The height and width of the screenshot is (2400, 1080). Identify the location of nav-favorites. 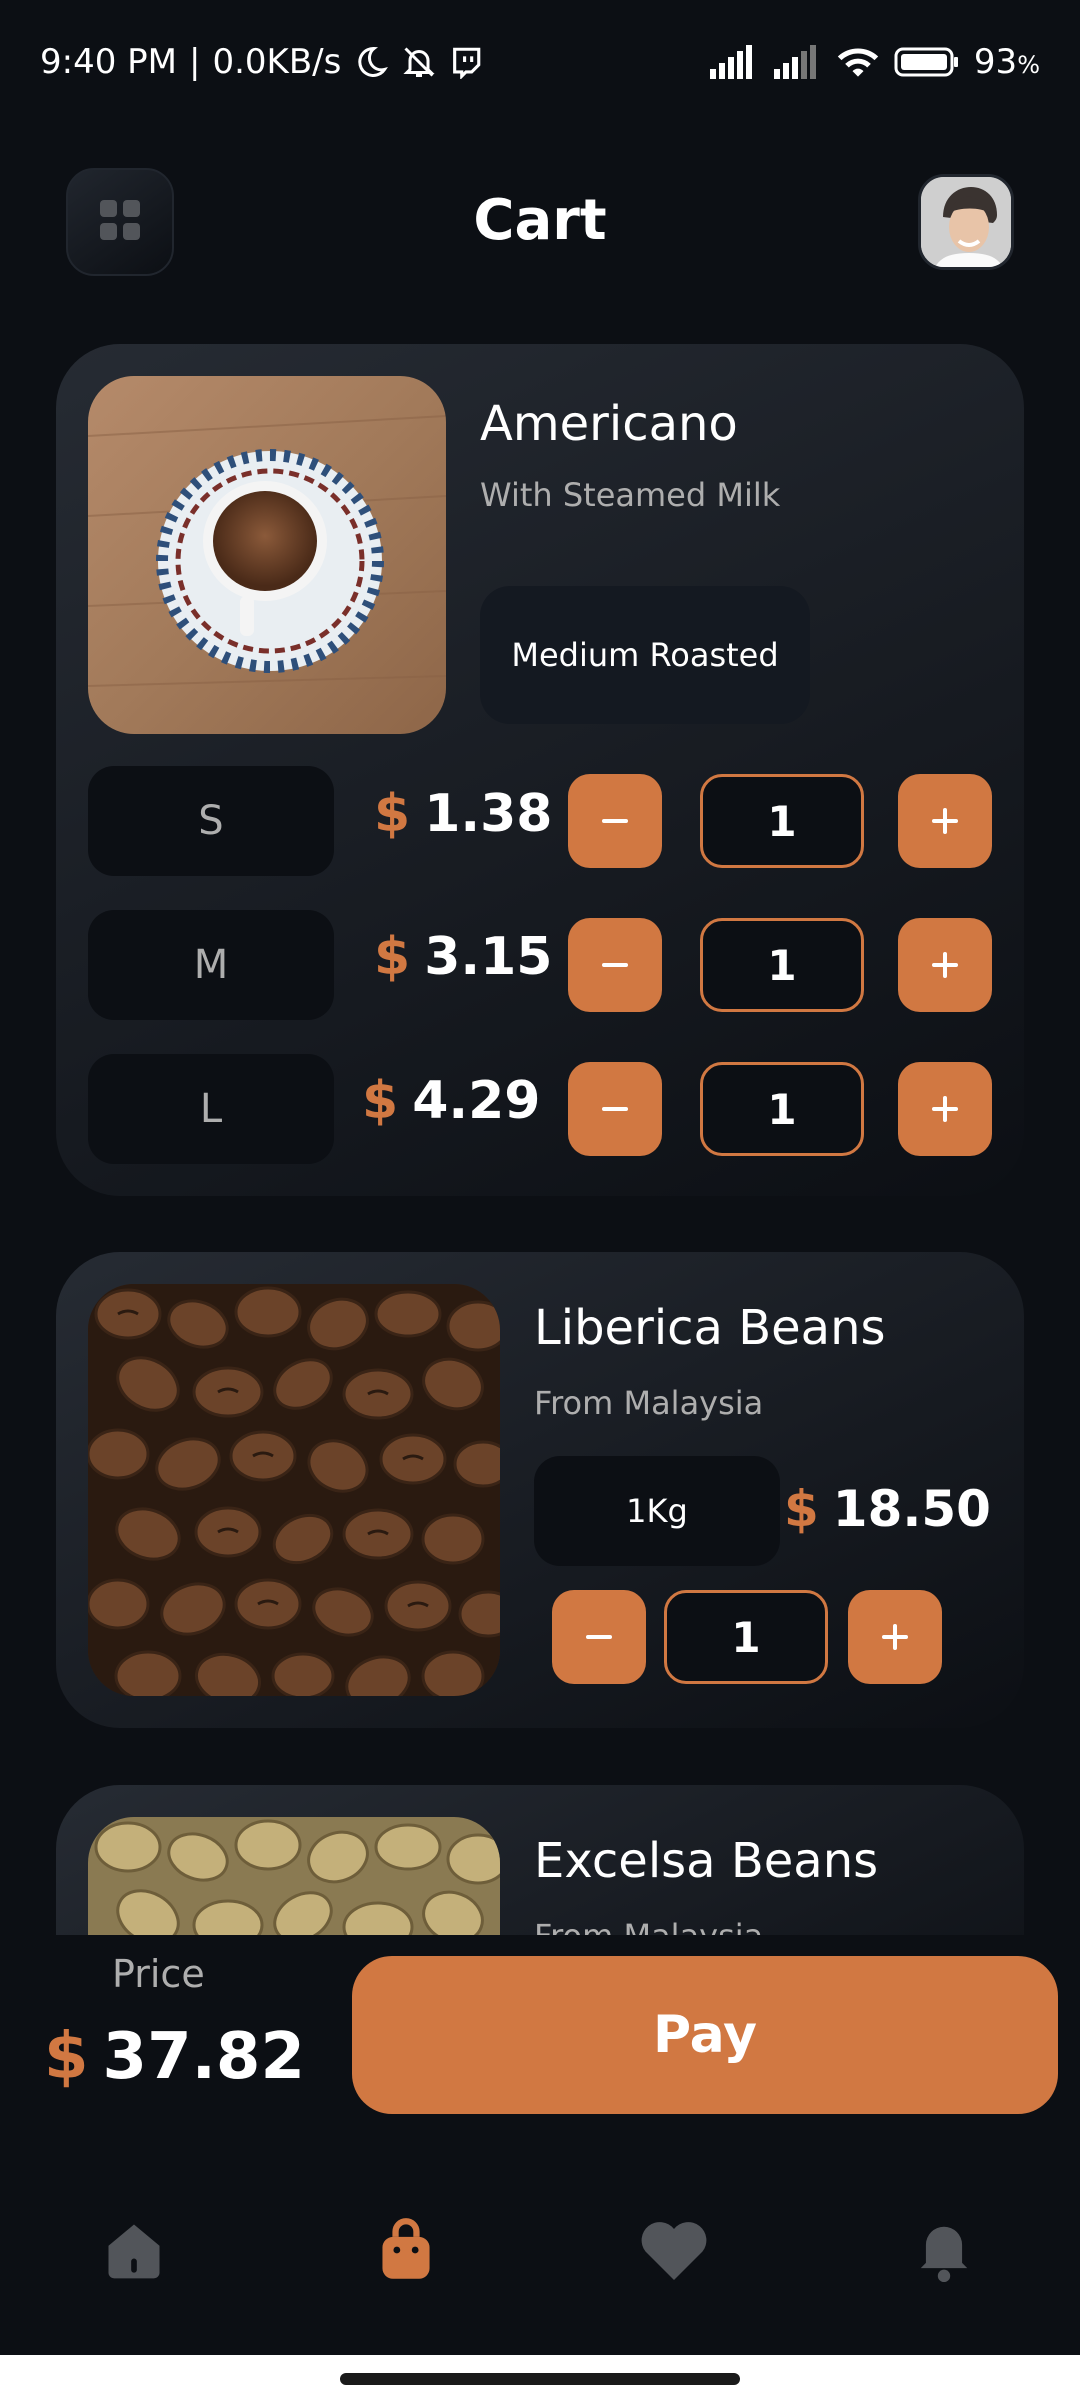
(674, 2250).